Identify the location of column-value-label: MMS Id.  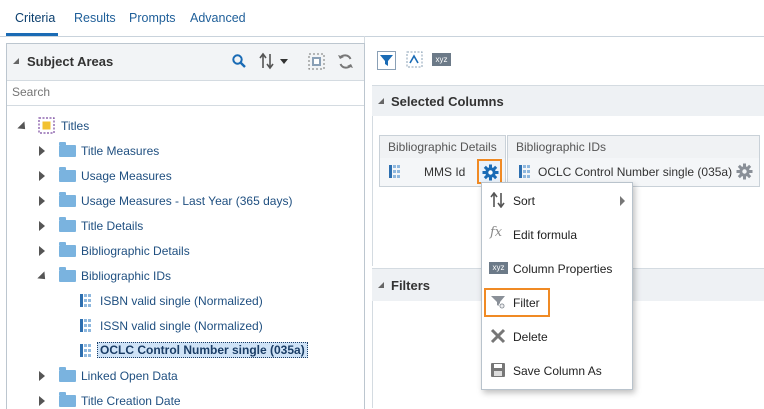
(445, 172).